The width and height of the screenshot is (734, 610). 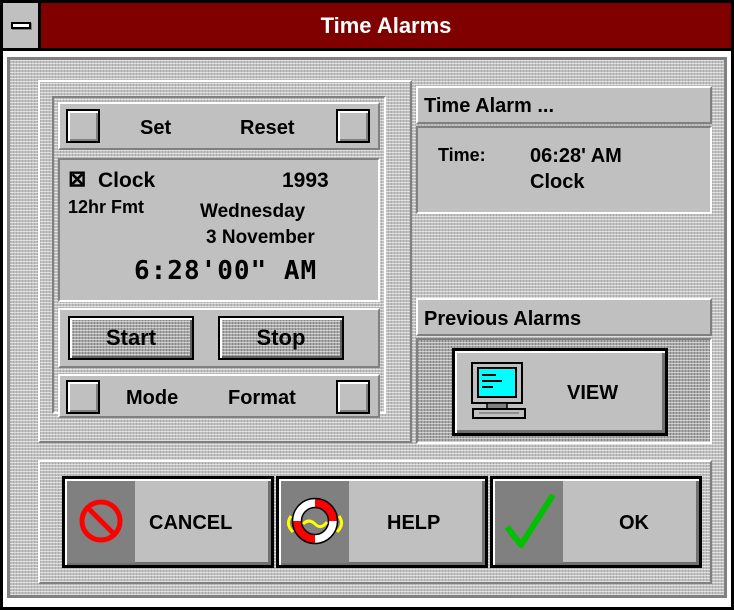 I want to click on reset-label: Reset, so click(x=267, y=128).